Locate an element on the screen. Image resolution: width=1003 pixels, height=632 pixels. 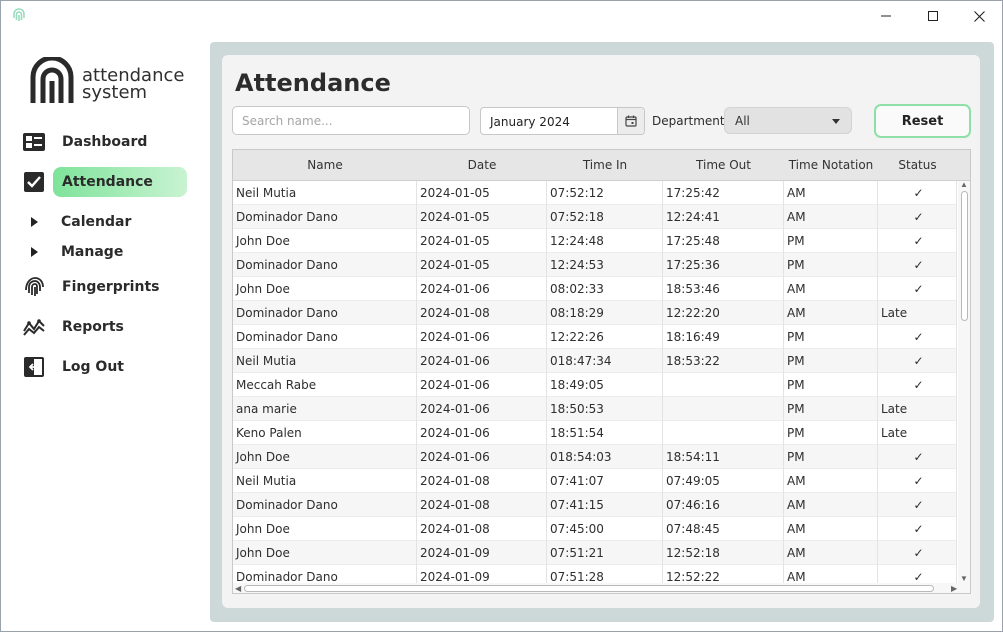
table-row: John Doe 2024-01-09 07:51:21 12:52:18 AM ✓ is located at coordinates (595, 553).